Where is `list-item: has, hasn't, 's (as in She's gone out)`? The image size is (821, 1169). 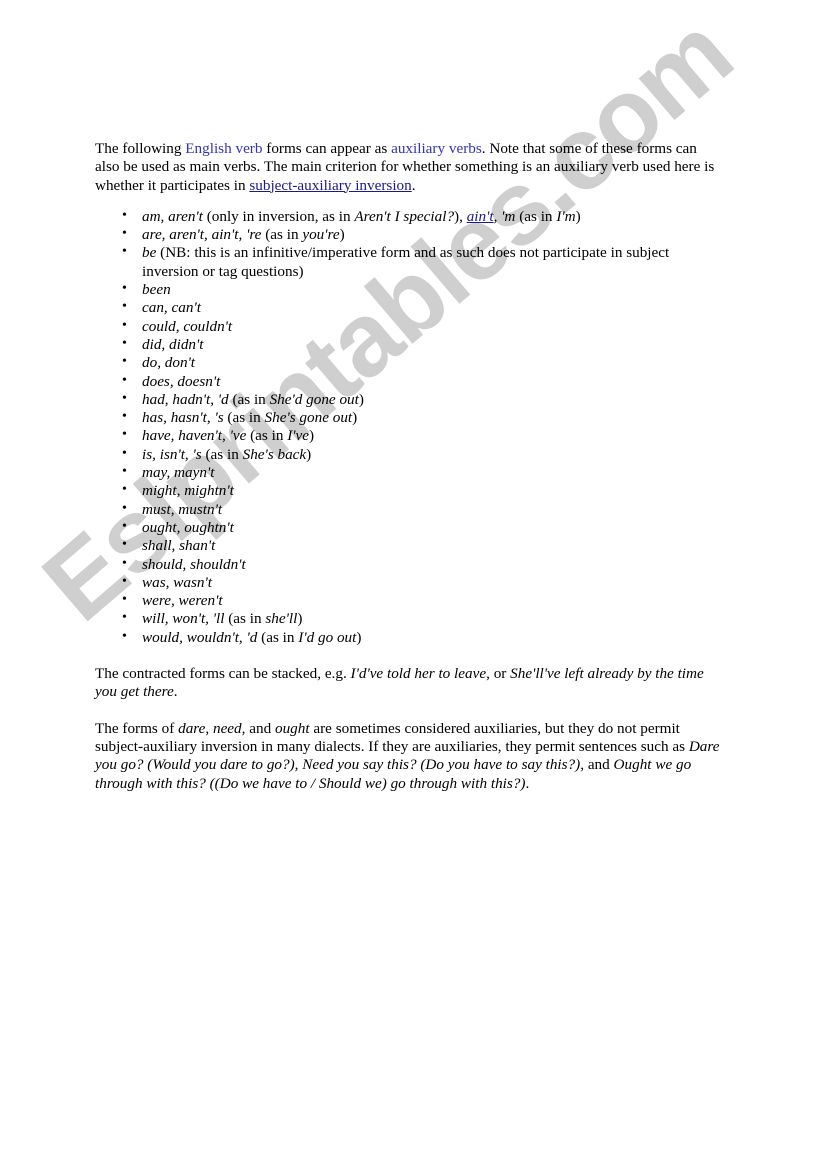 list-item: has, hasn't, 's (as in She's gone out) is located at coordinates (407, 417).